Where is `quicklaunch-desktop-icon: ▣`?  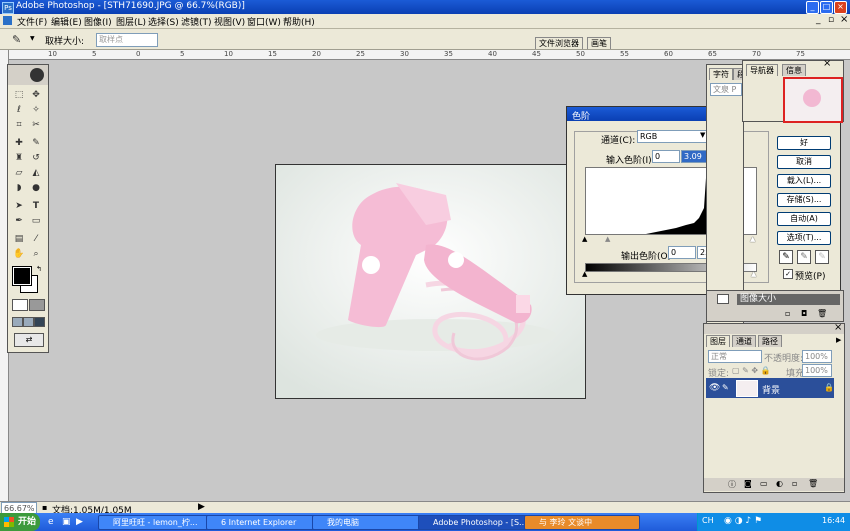
quicklaunch-desktop-icon: ▣ is located at coordinates (66, 522).